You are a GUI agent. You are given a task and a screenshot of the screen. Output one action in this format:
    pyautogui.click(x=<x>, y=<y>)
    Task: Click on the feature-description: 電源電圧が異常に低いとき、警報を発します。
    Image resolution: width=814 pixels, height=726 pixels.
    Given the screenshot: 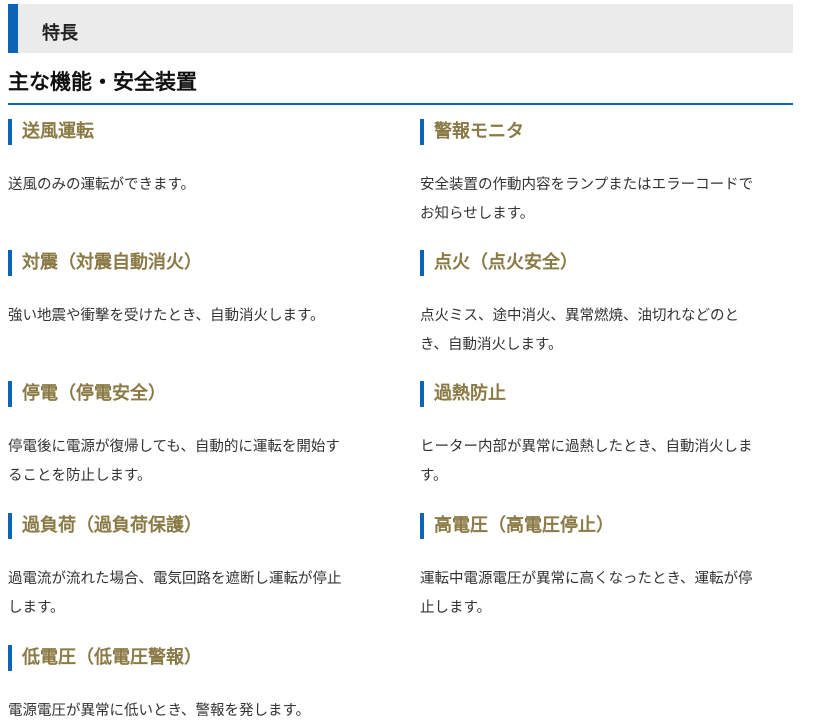 What is the action you would take?
    pyautogui.click(x=195, y=711)
    